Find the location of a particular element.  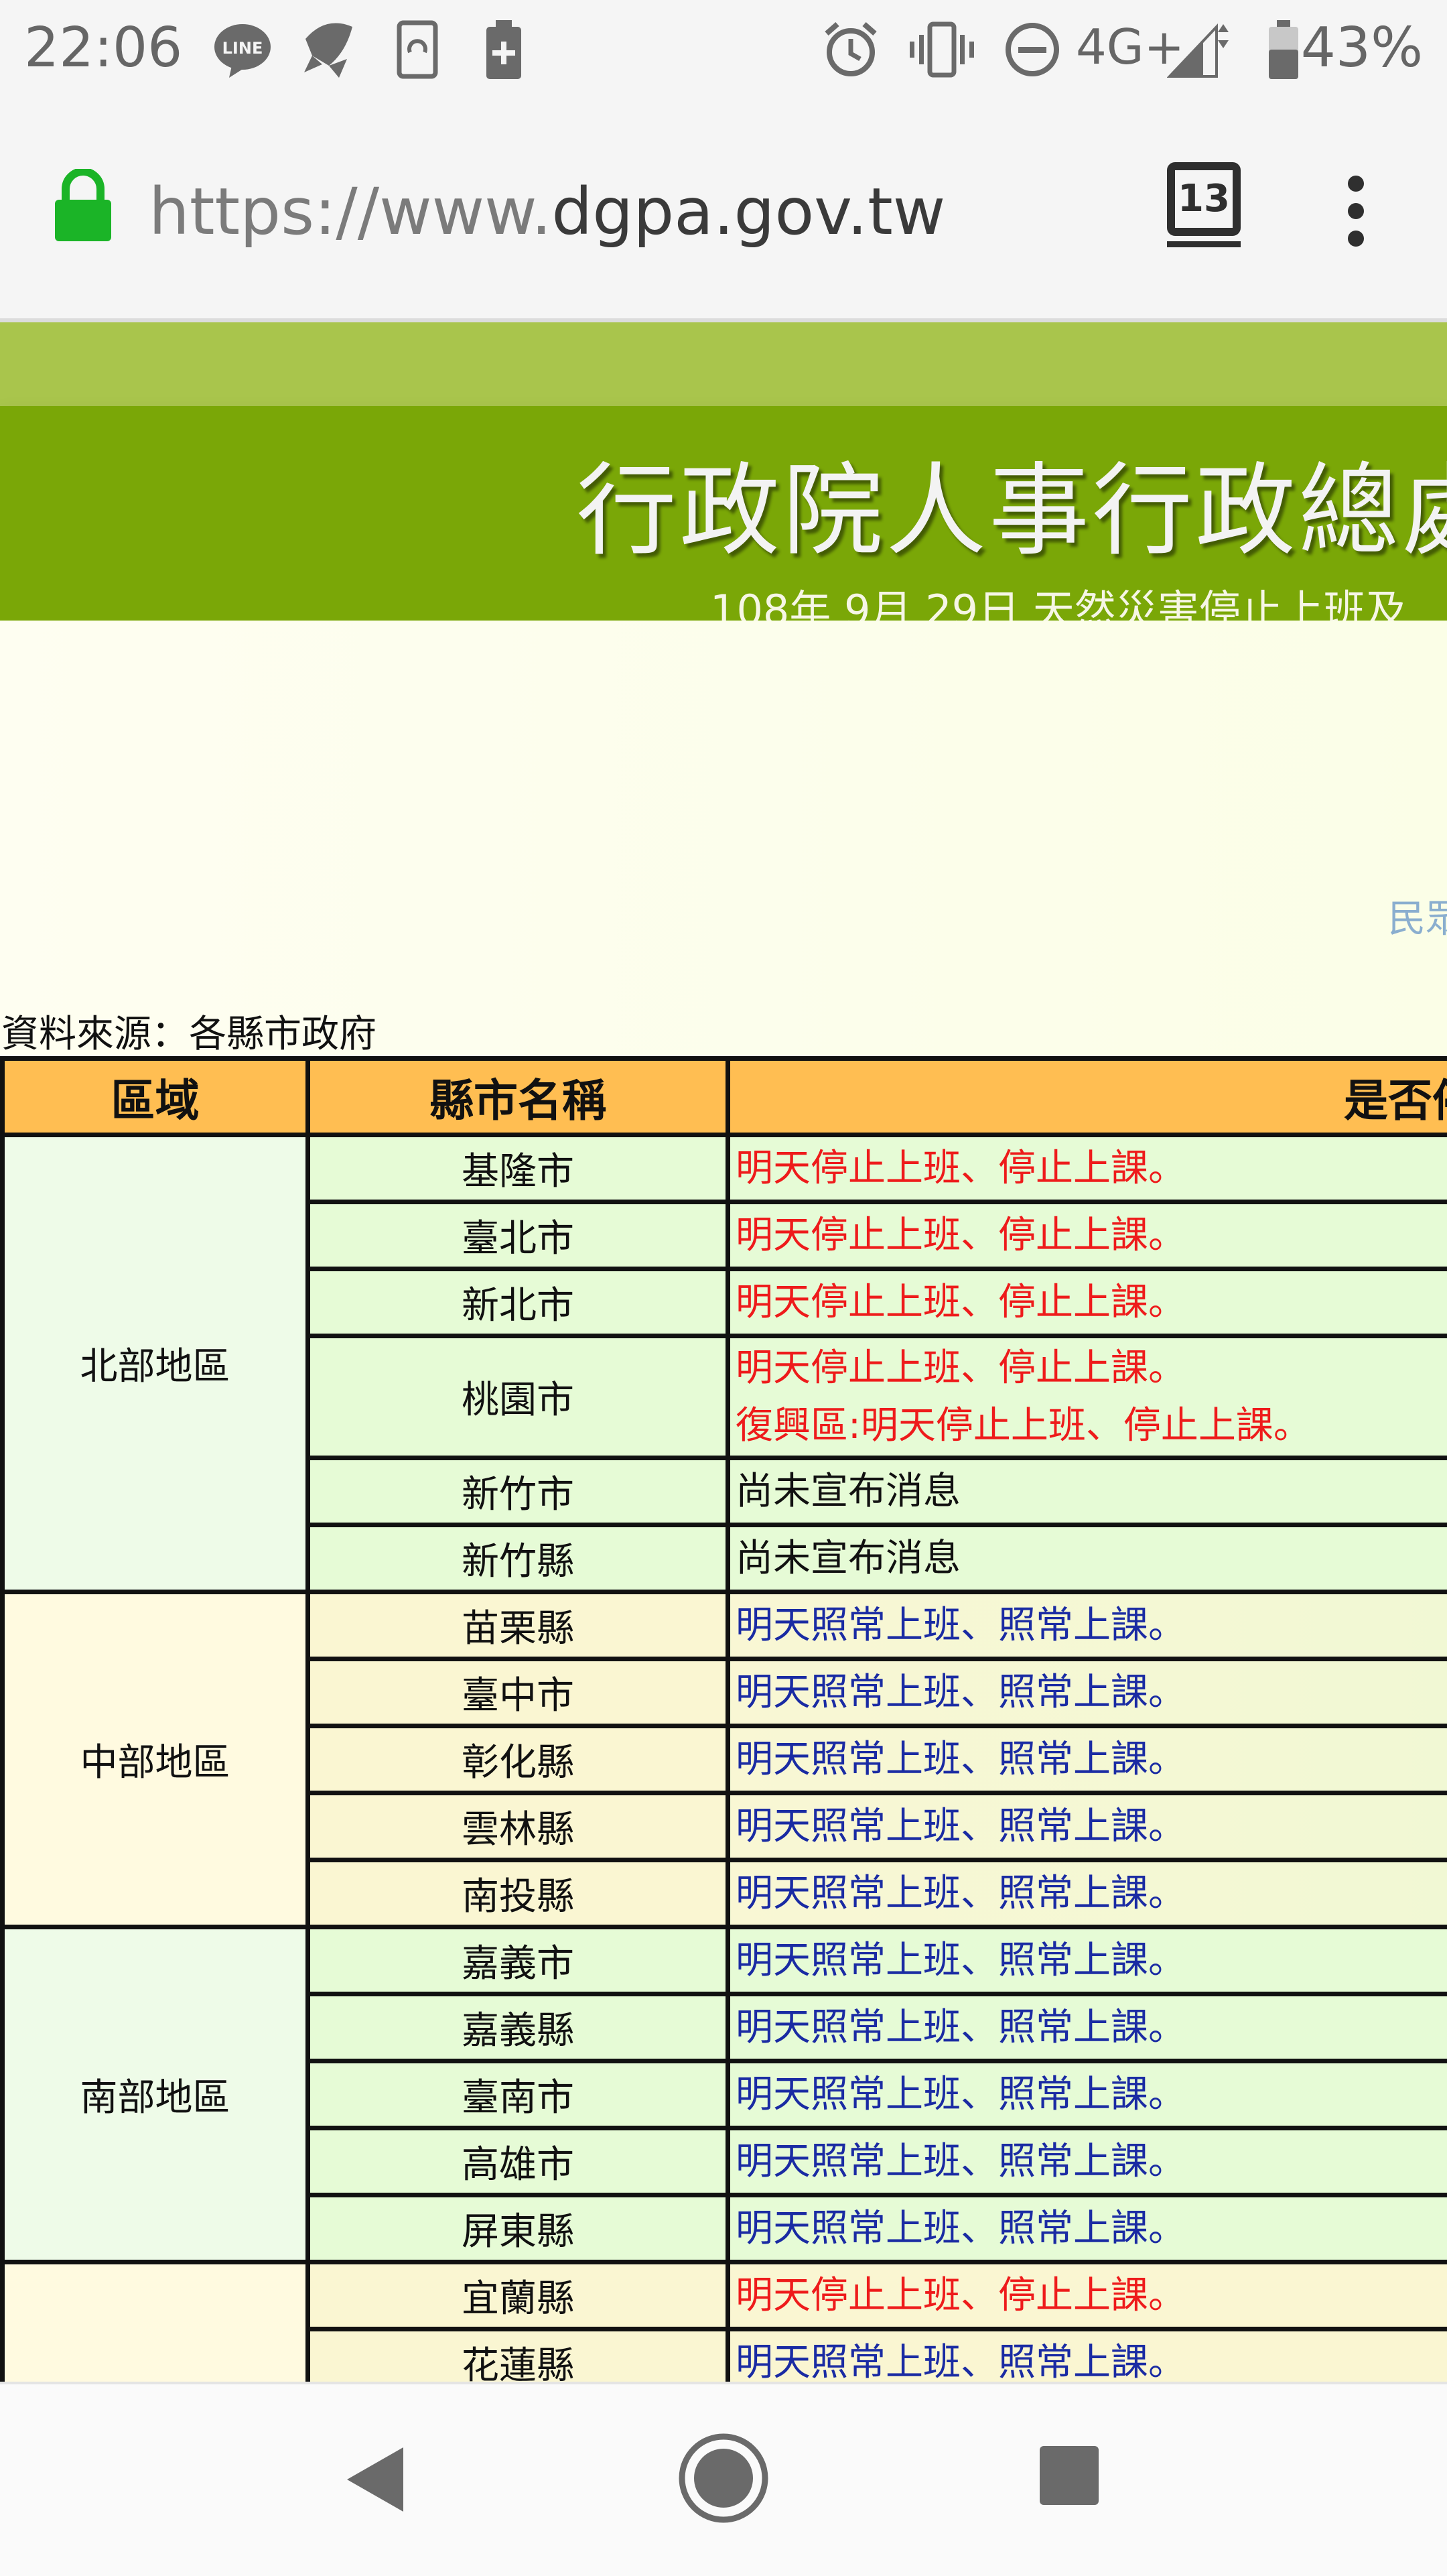

county-cell: 新竹市 is located at coordinates (518, 1491).